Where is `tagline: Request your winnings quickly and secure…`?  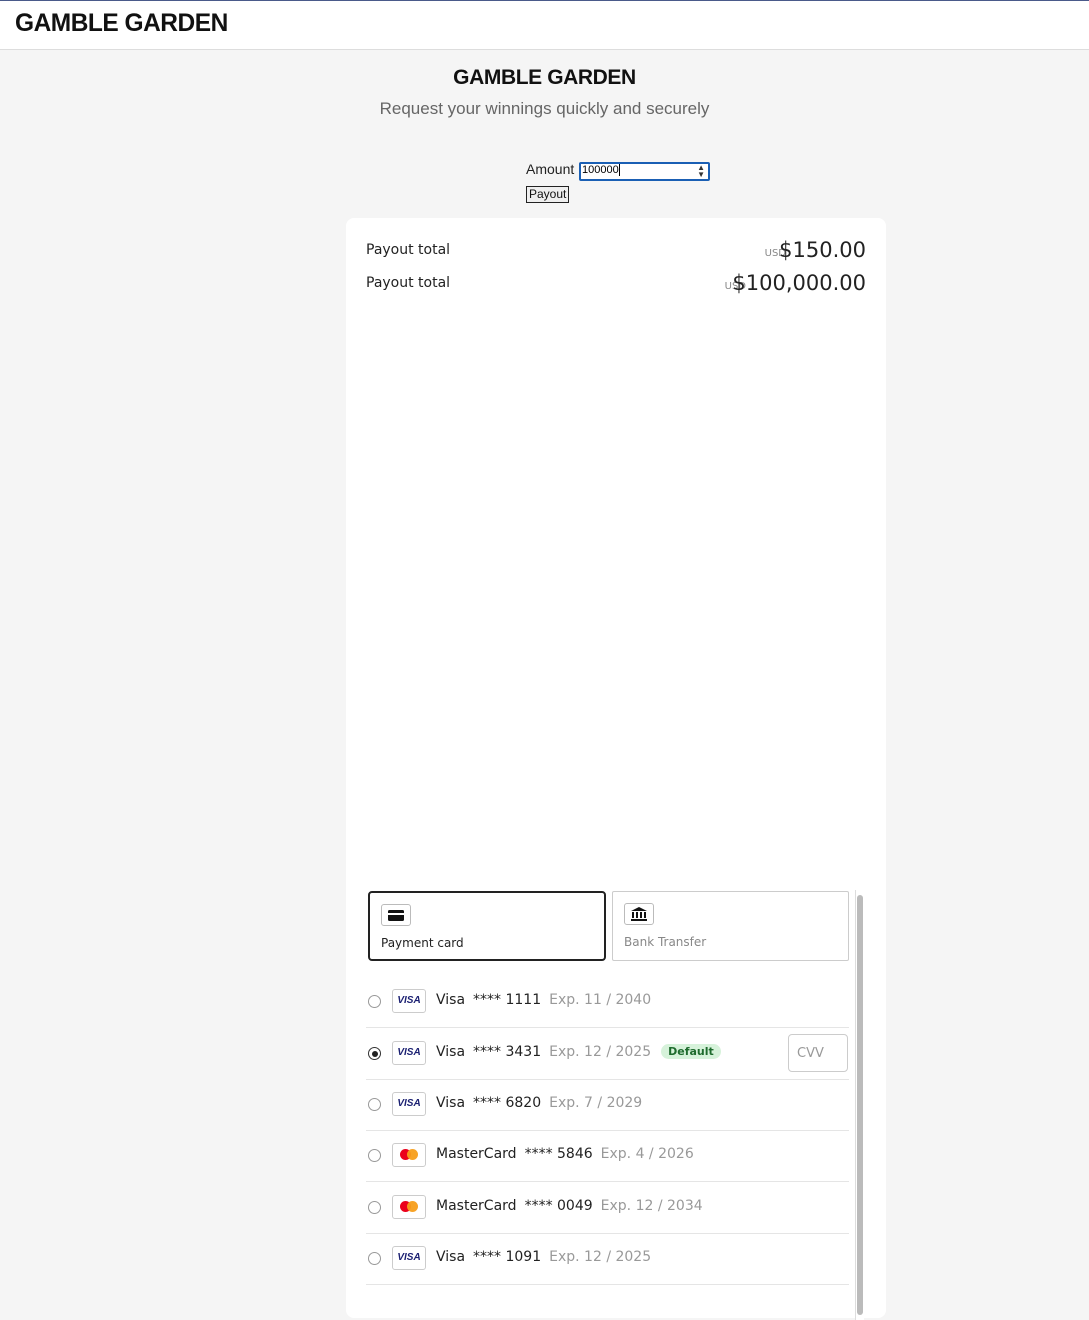
tagline: Request your winnings quickly and secure… is located at coordinates (544, 108).